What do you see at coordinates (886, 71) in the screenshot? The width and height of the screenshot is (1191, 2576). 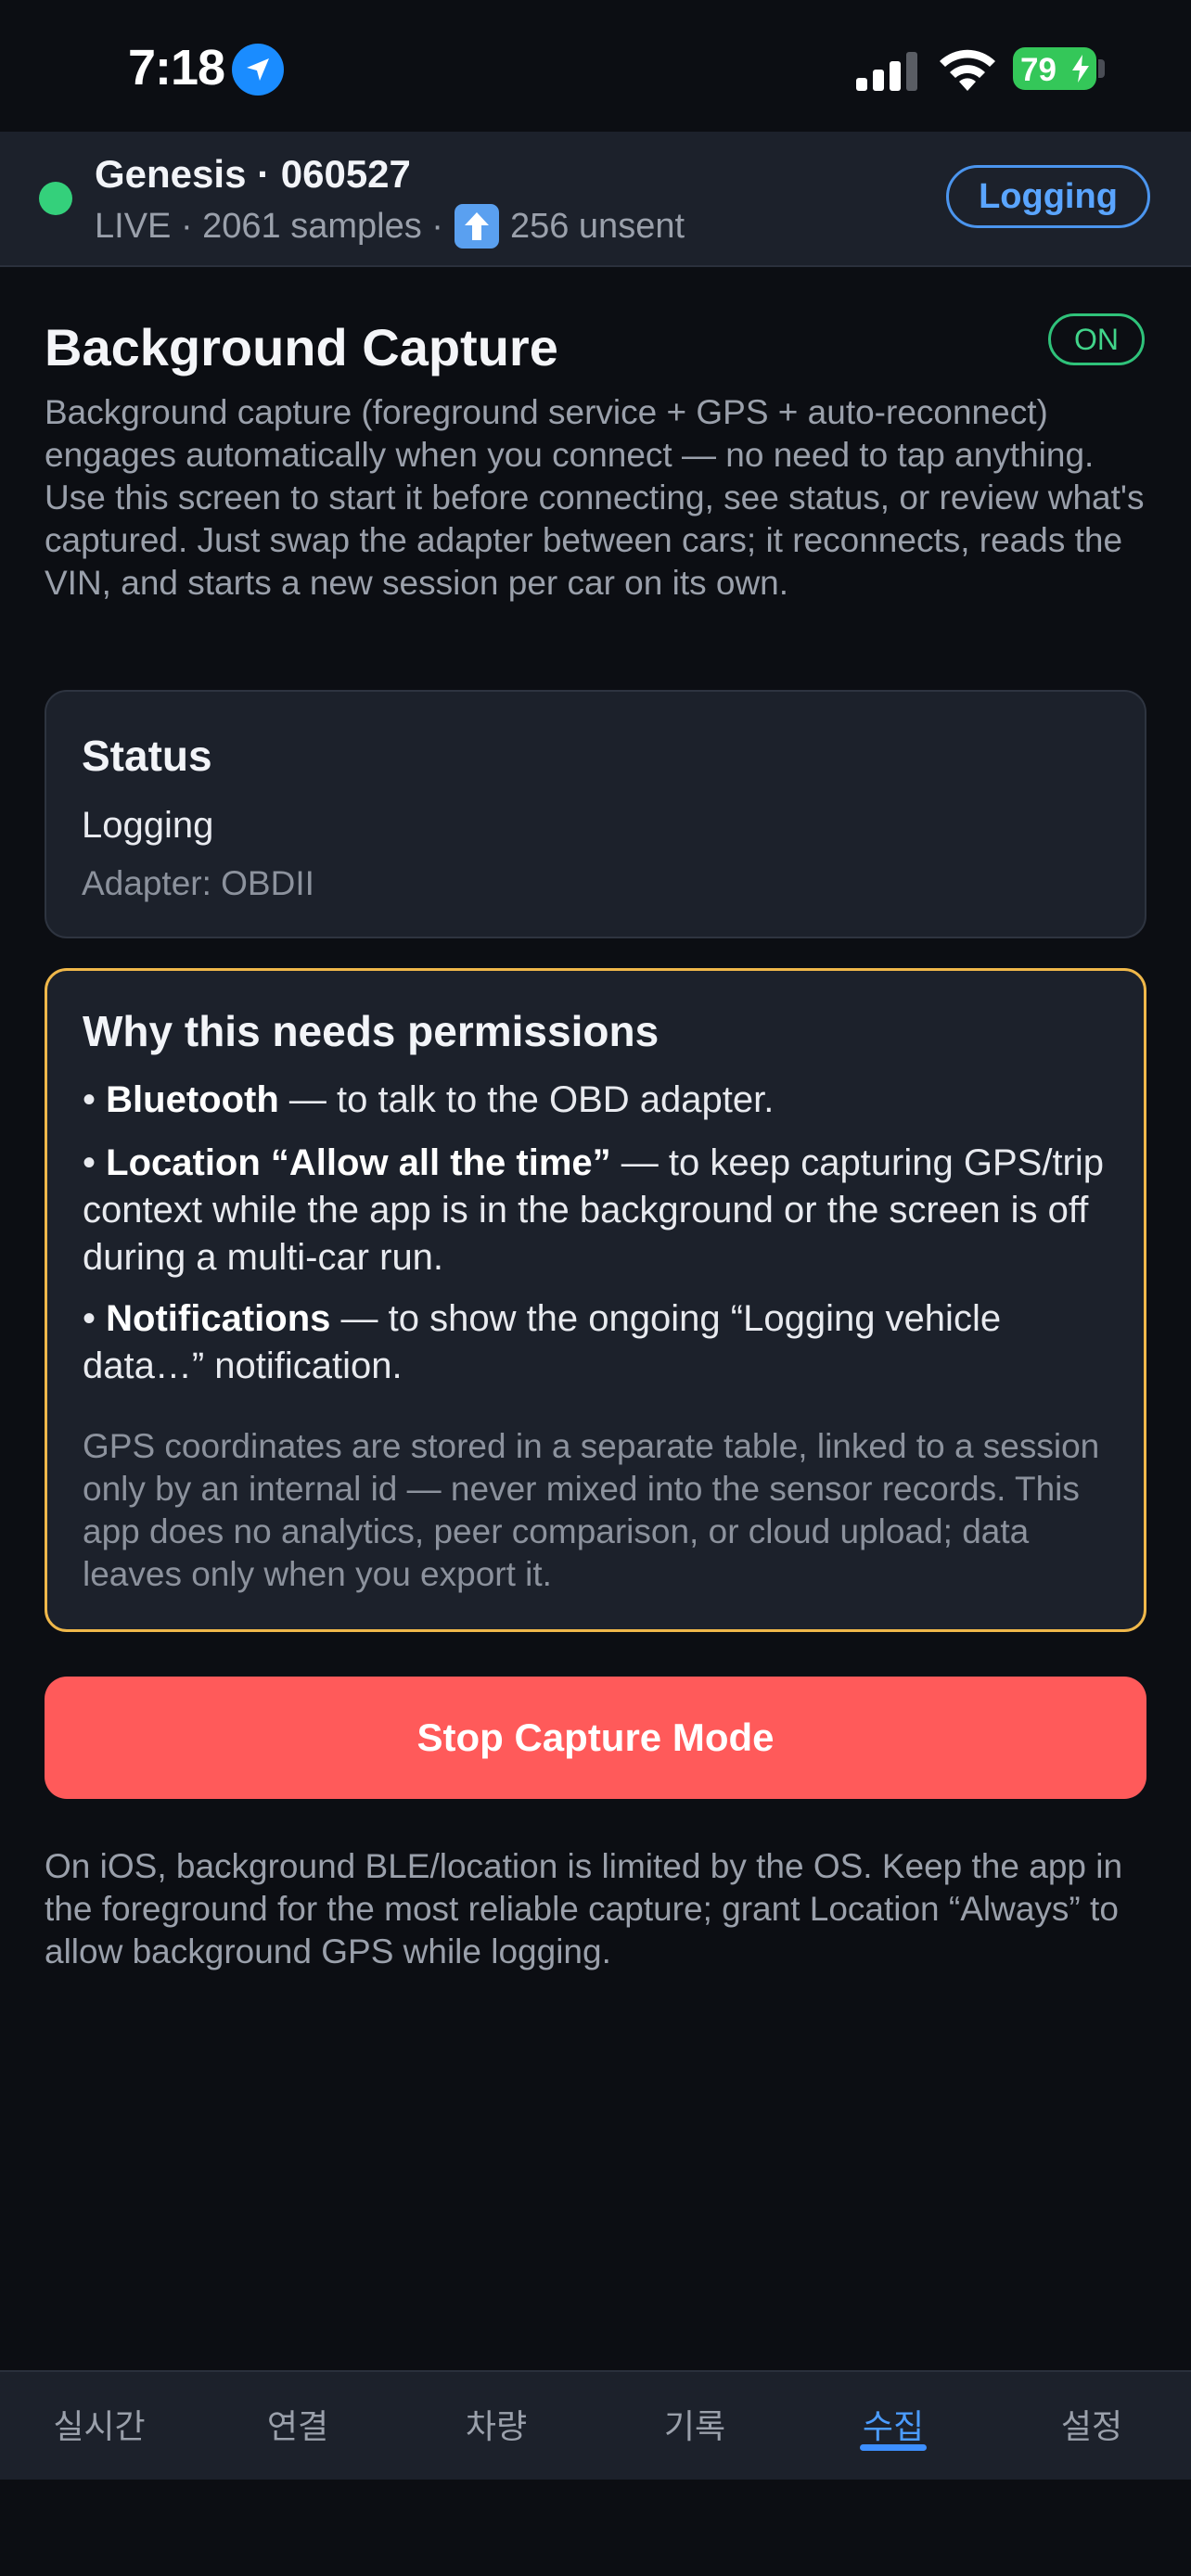 I see `cellular-signal-icon` at bounding box center [886, 71].